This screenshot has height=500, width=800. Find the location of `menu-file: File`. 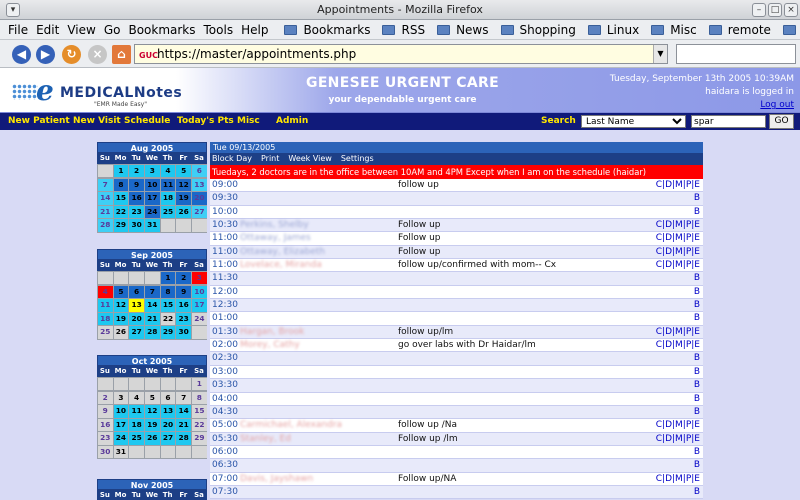

menu-file: File is located at coordinates (18, 29).